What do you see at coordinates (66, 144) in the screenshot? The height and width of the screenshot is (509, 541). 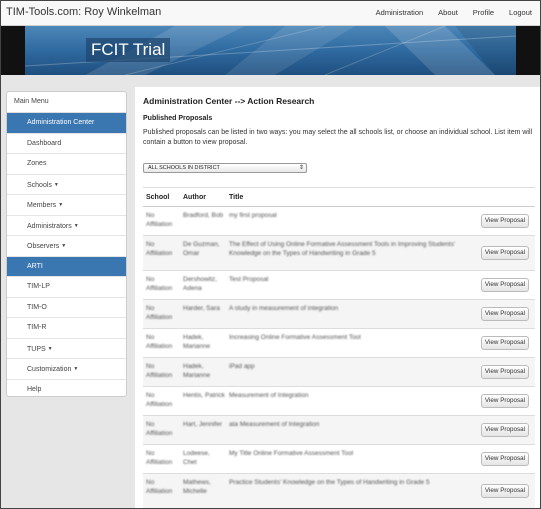 I see `sidebar-item-dashboard: Dashboard` at bounding box center [66, 144].